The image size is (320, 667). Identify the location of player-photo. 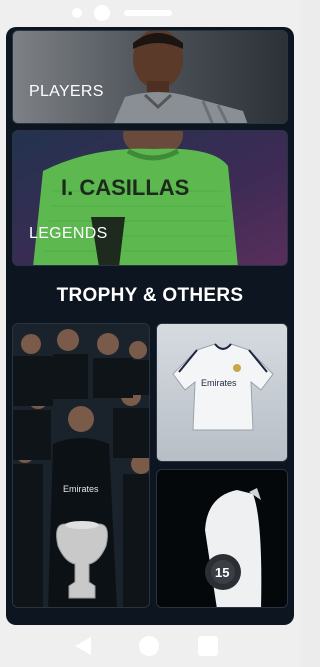
(150, 77).